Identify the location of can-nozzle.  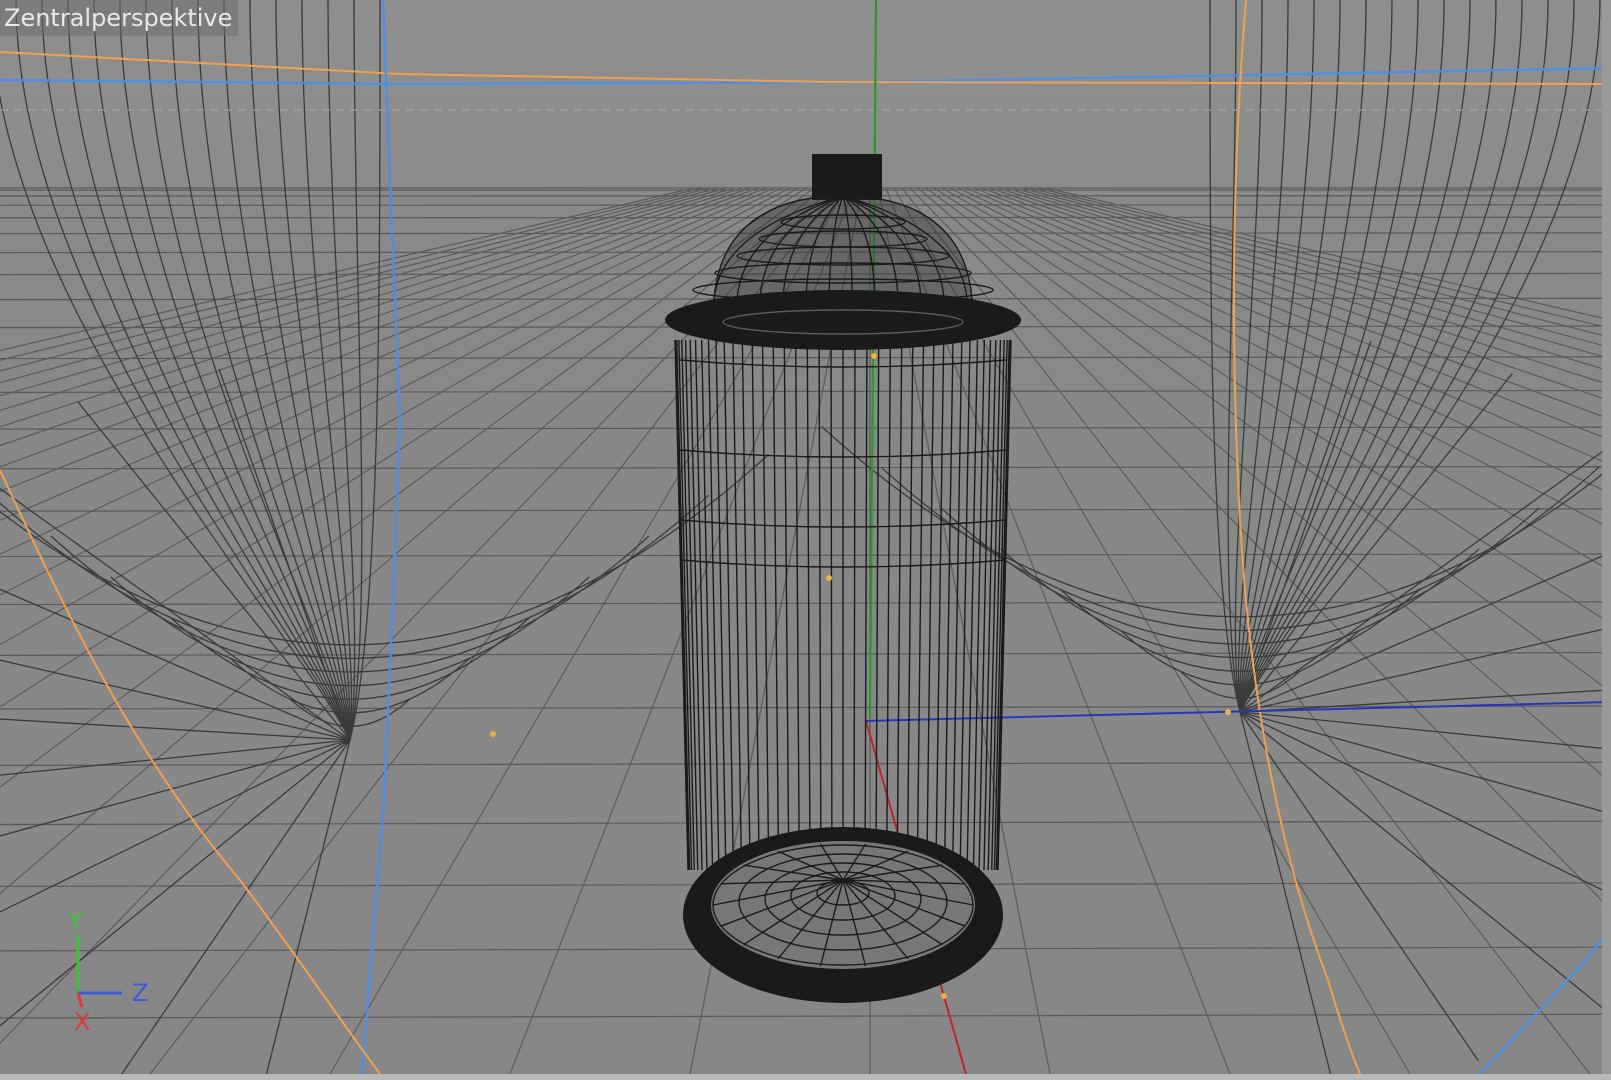
(847, 177).